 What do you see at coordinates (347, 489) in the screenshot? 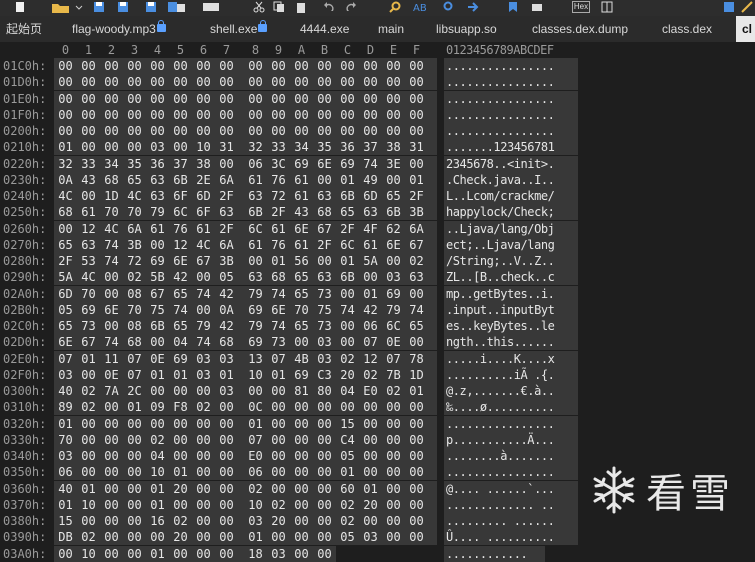
I see `hex-byte: 60` at bounding box center [347, 489].